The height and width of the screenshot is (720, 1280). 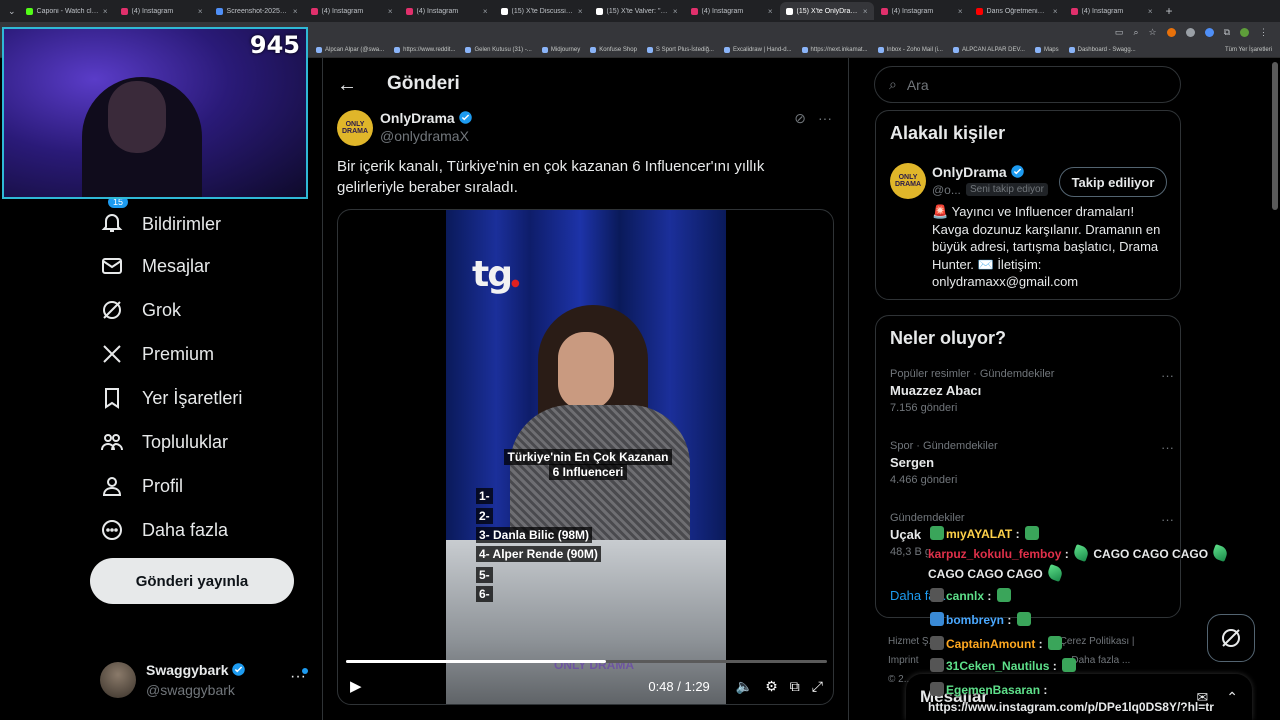 What do you see at coordinates (160, 217) in the screenshot?
I see `nav-notifications: 15 Bildirimler` at bounding box center [160, 217].